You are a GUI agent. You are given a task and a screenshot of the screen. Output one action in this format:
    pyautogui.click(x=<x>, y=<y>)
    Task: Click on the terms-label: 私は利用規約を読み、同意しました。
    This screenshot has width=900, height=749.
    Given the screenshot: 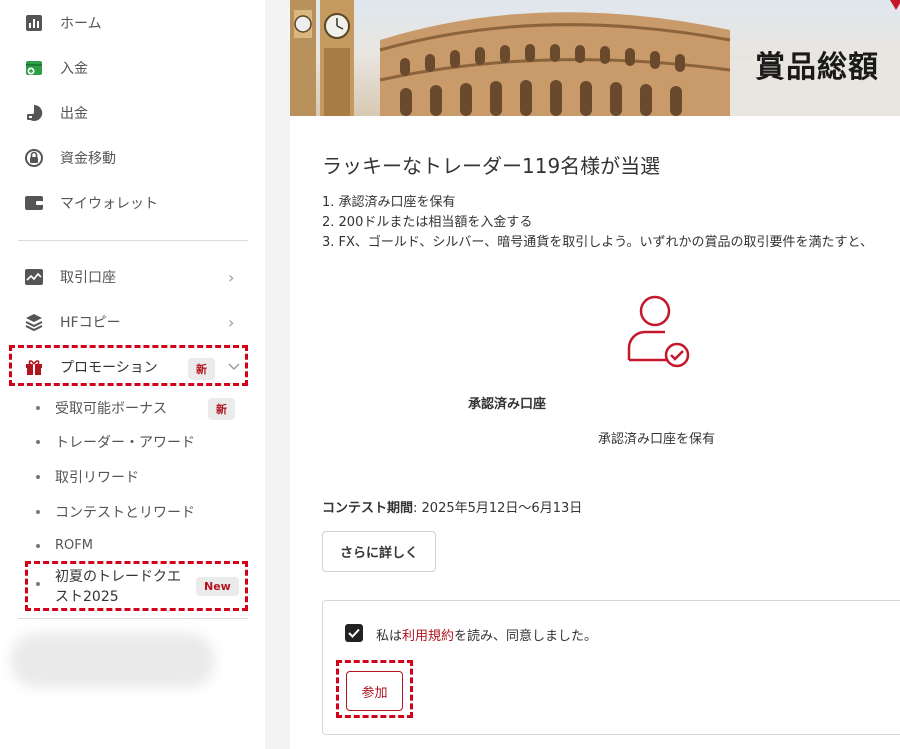 What is the action you would take?
    pyautogui.click(x=486, y=634)
    